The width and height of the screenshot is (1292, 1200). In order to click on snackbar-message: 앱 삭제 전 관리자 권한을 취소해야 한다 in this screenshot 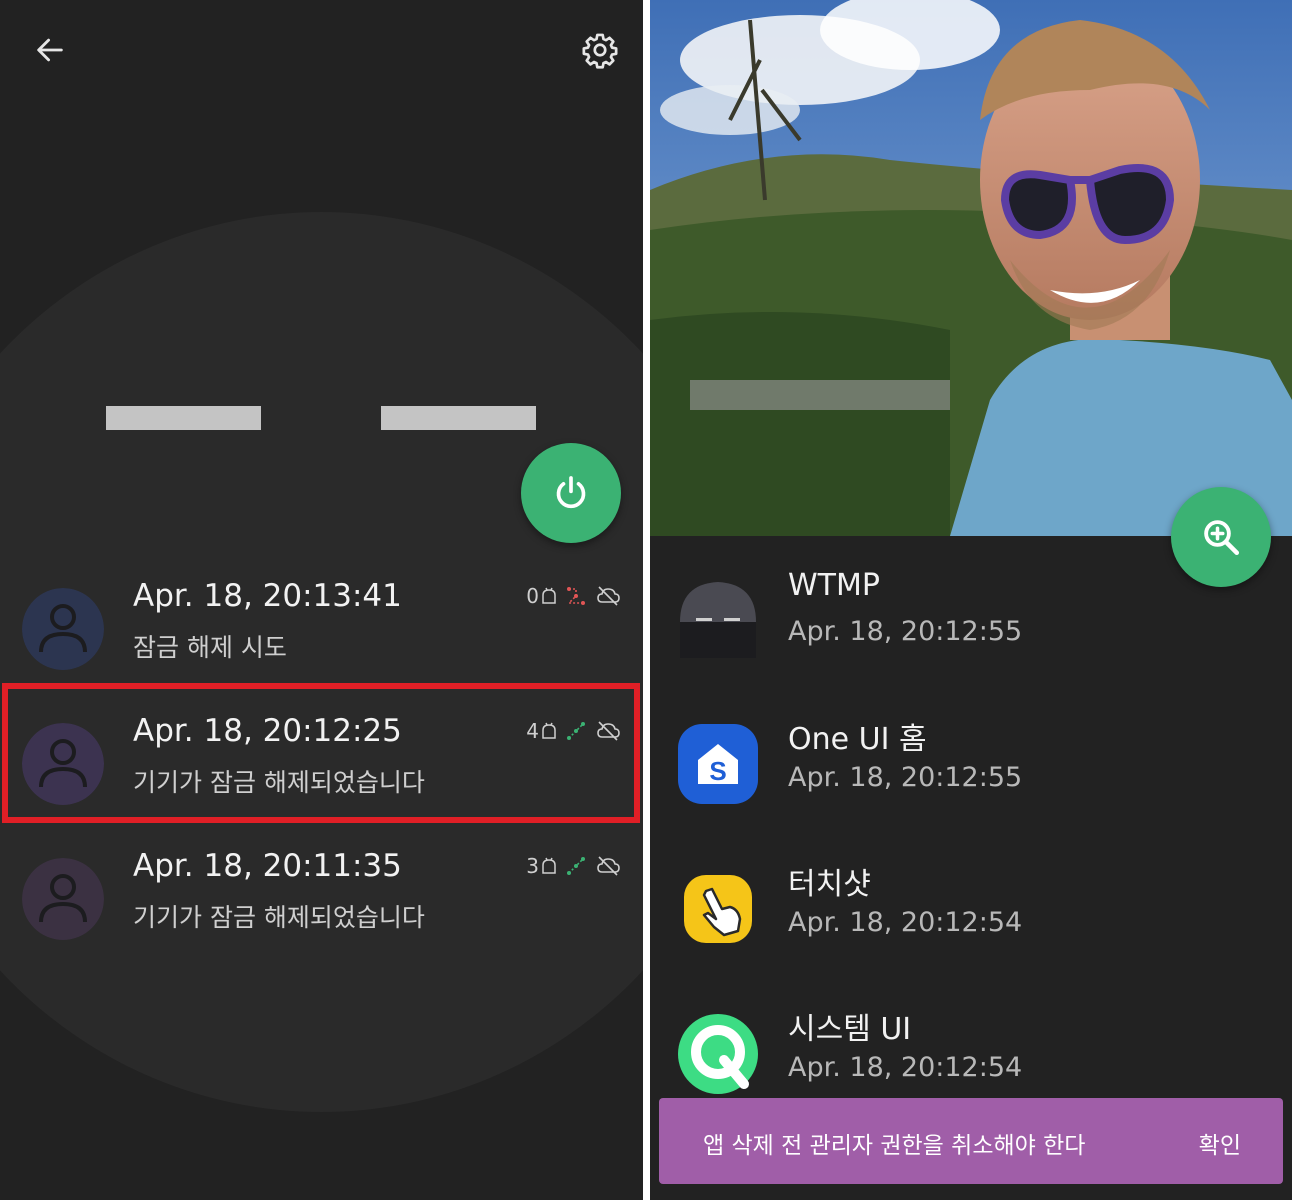, I will do `click(894, 1146)`.